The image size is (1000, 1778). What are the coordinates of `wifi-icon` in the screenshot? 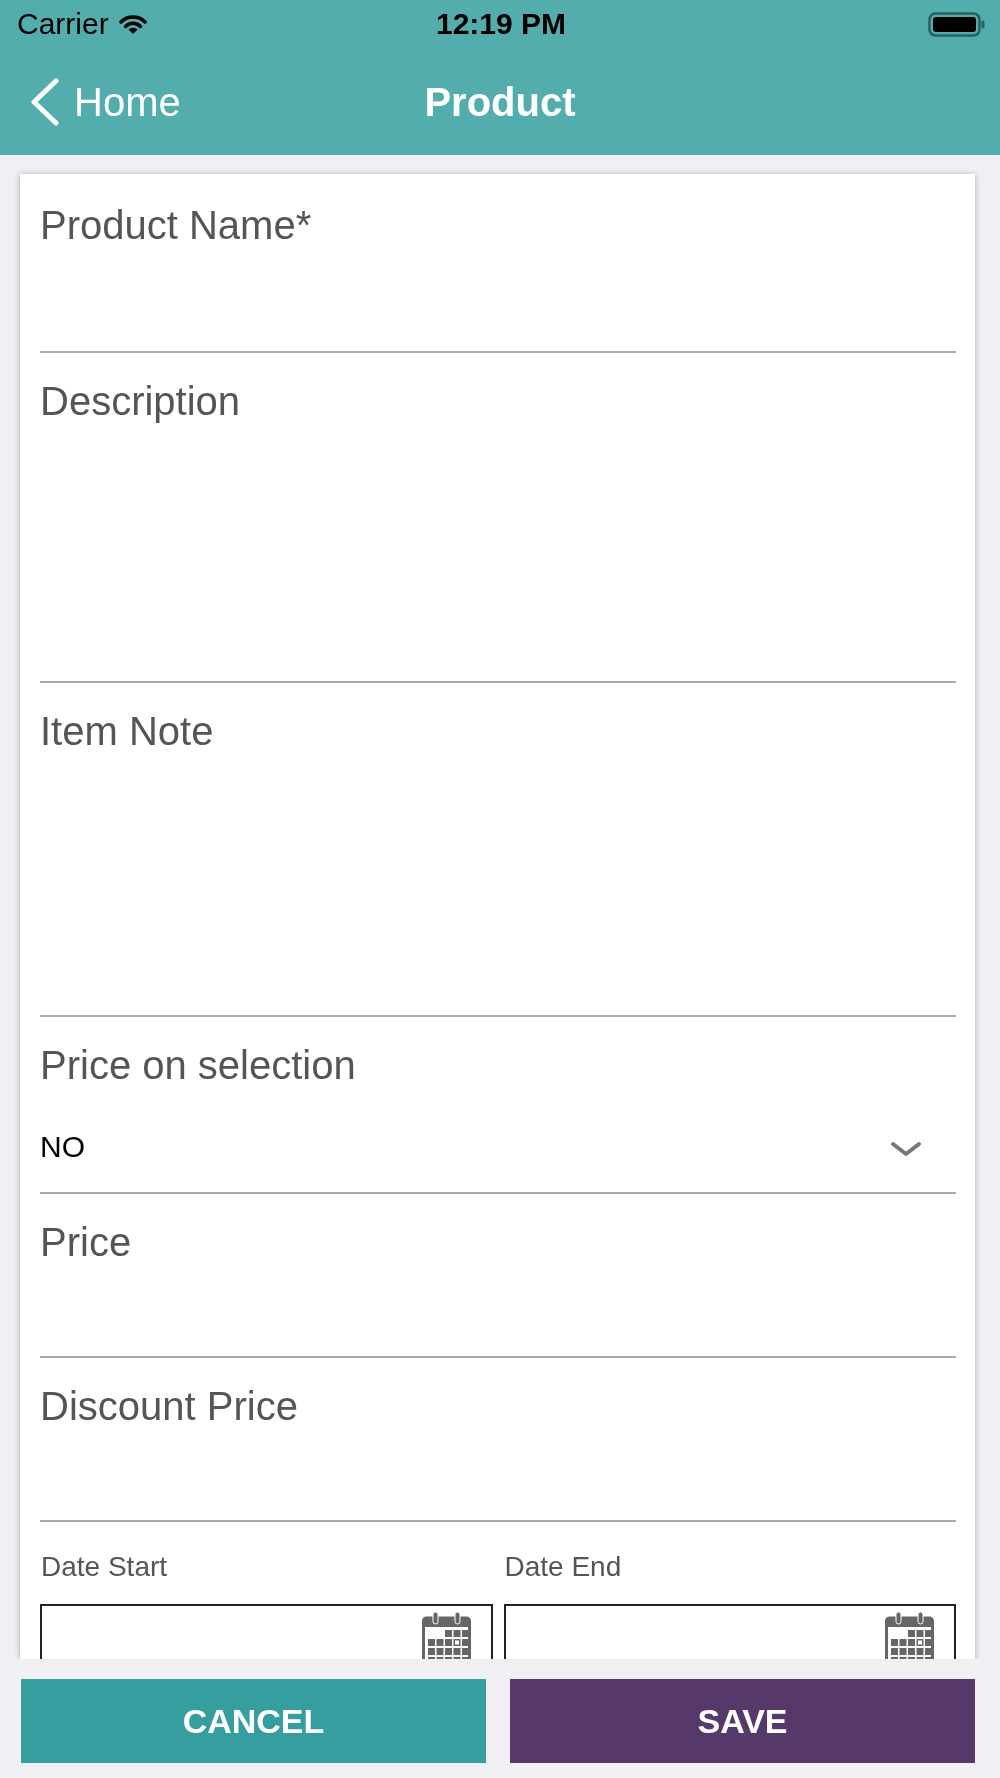 It's located at (132, 24).